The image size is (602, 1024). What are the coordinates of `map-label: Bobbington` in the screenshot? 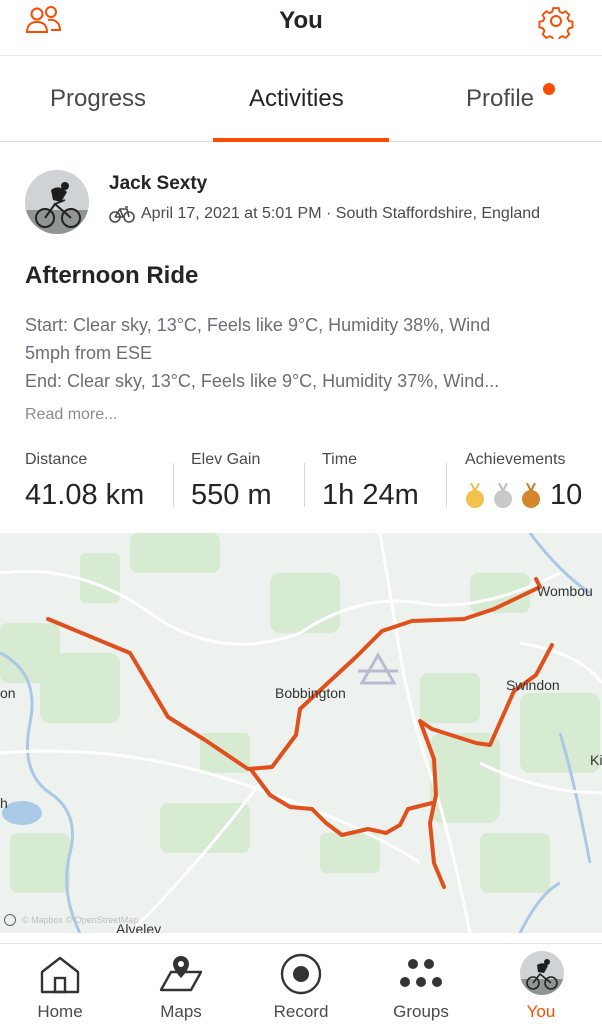 It's located at (310, 693).